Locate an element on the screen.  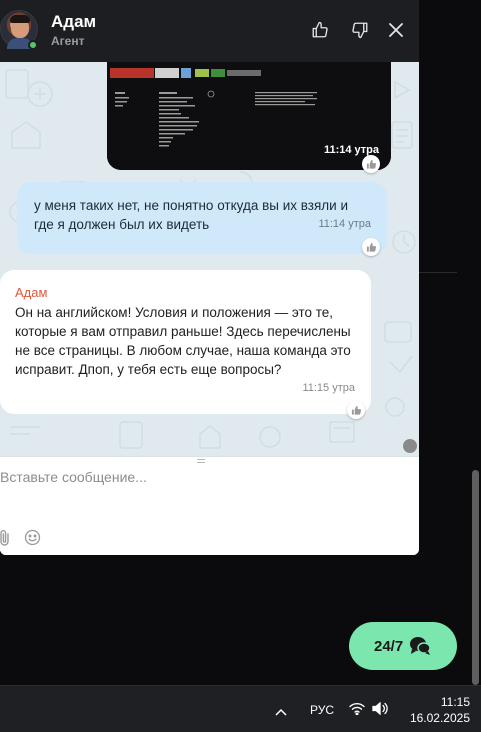
online-status-dot is located at coordinates (33, 45).